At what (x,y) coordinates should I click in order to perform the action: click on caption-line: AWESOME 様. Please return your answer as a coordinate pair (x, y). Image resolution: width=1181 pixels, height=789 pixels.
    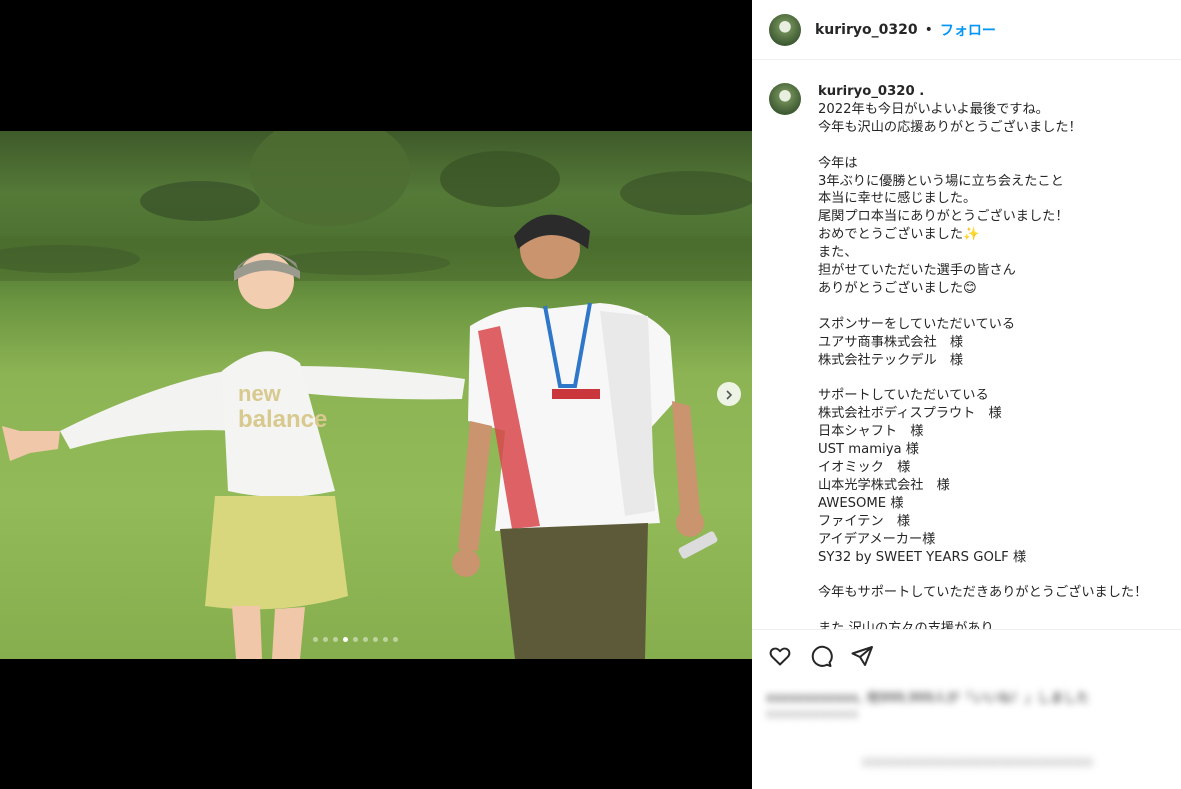
    Looking at the image, I should click on (861, 503).